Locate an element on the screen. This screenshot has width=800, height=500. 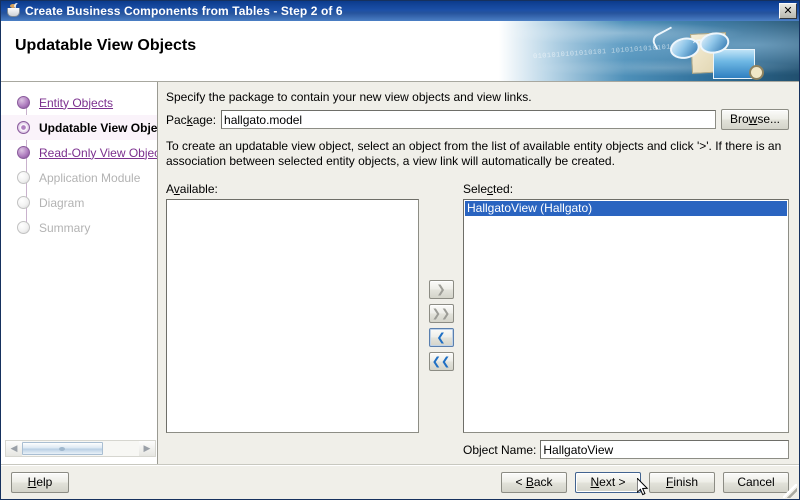
sidebar-step-summary: Summary is located at coordinates (79, 227).